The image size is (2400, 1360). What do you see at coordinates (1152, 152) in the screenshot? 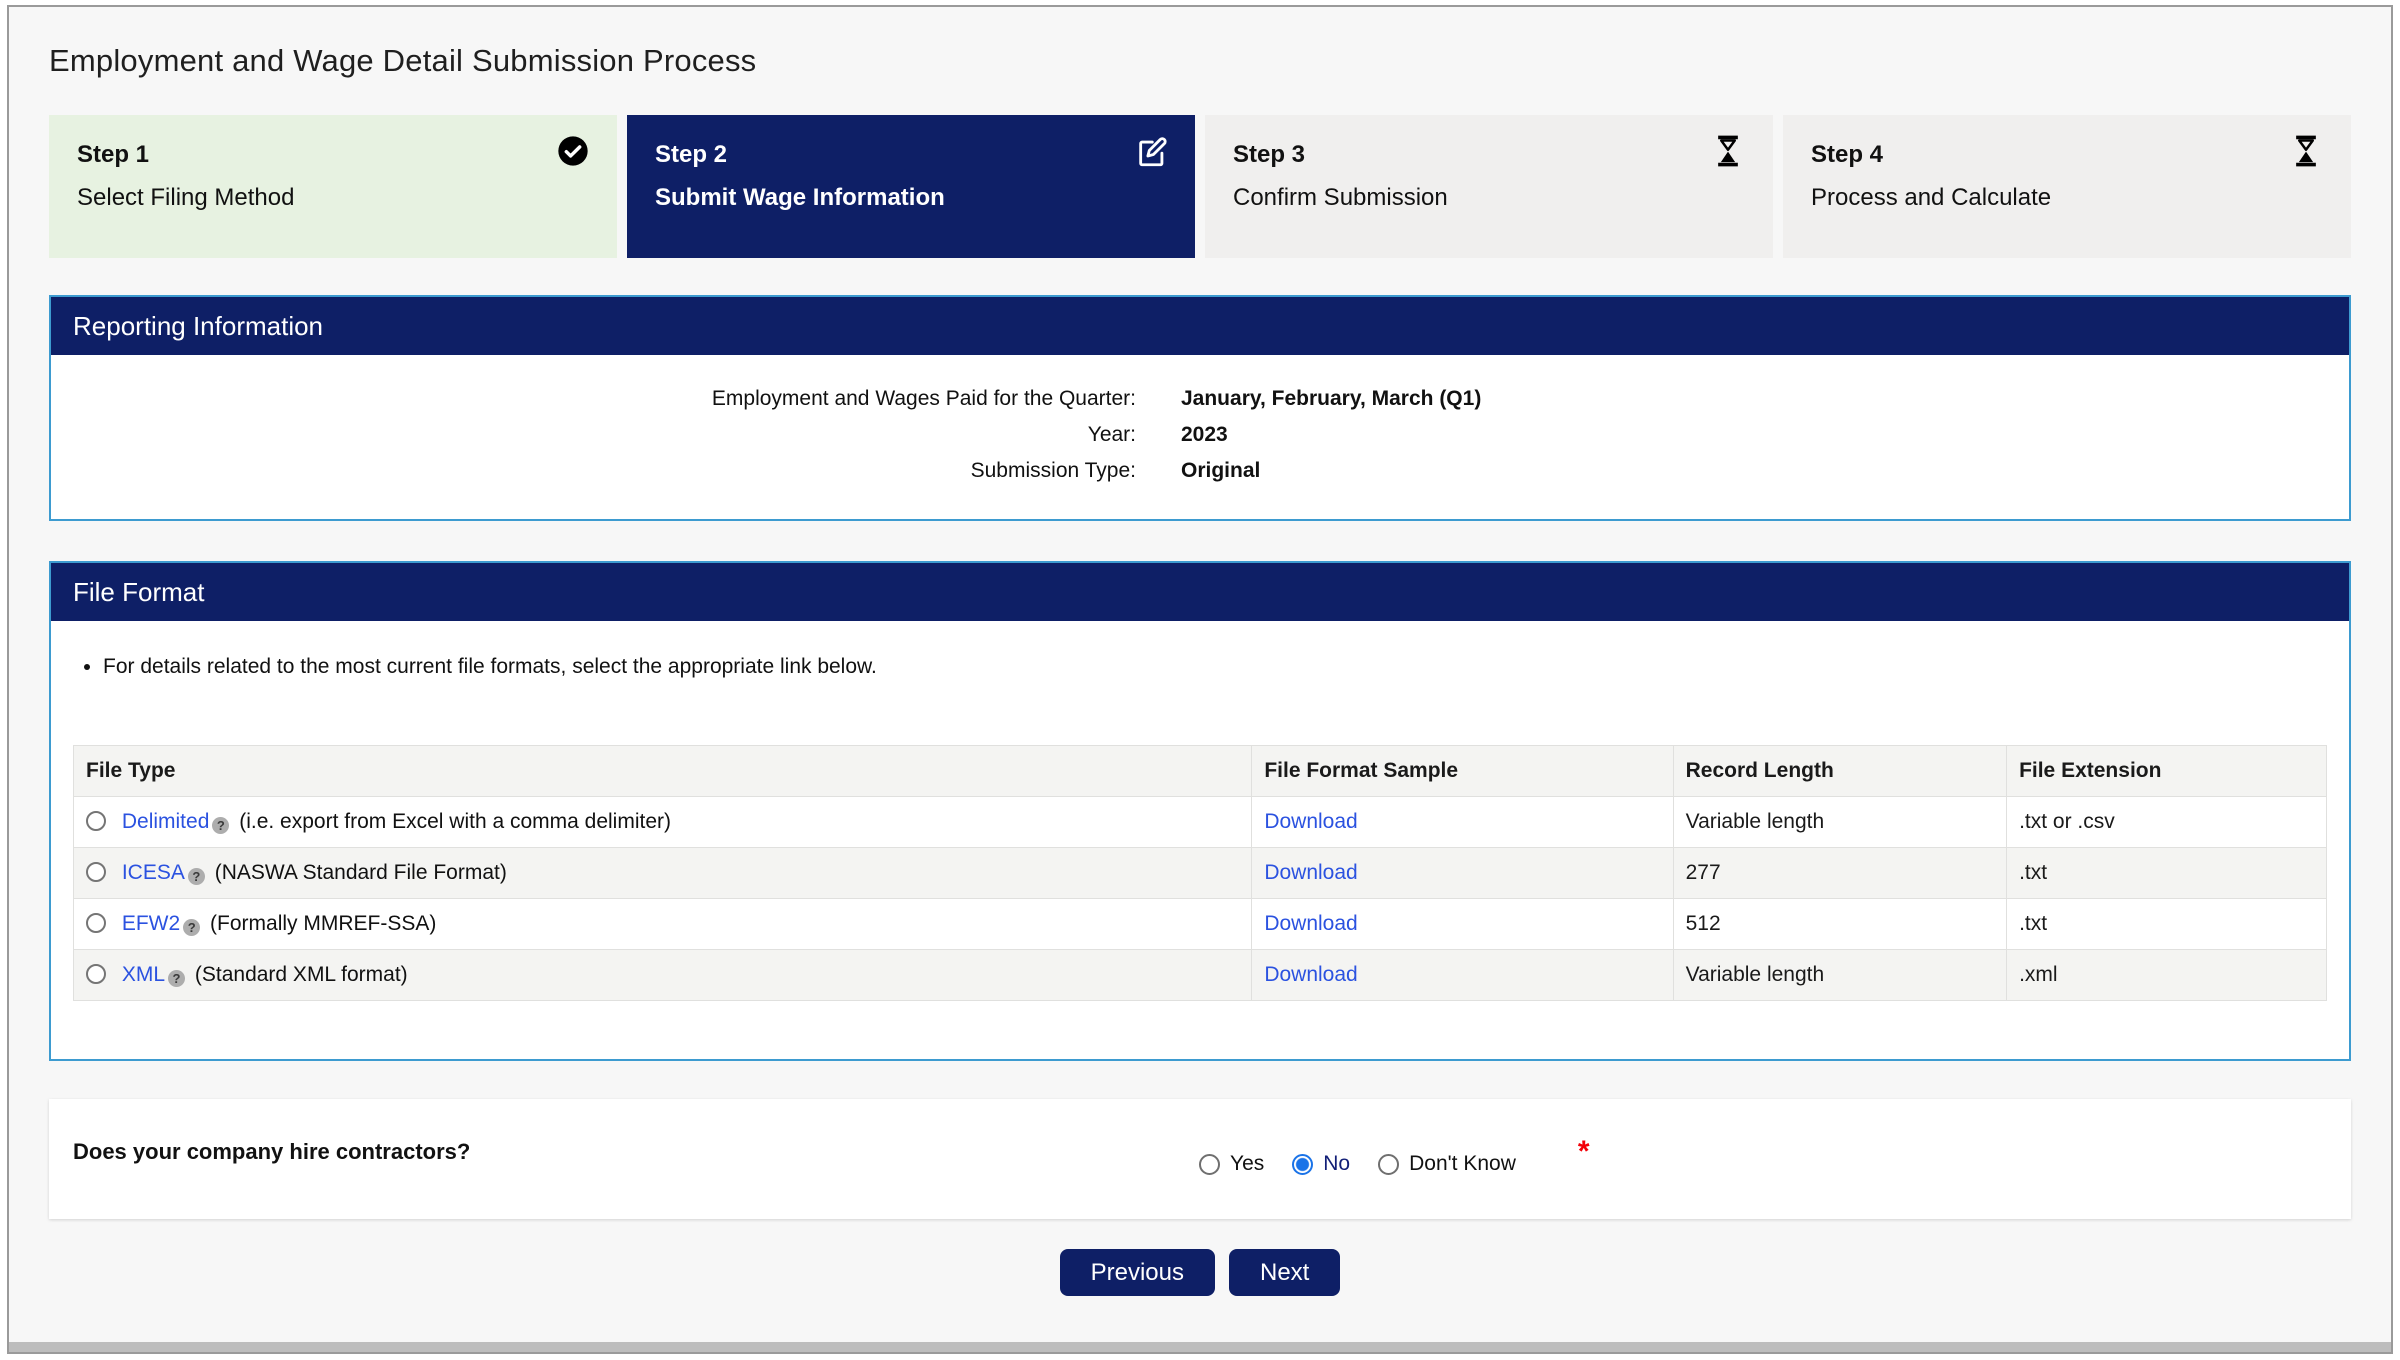
I see `edit-pencil-square-icon` at bounding box center [1152, 152].